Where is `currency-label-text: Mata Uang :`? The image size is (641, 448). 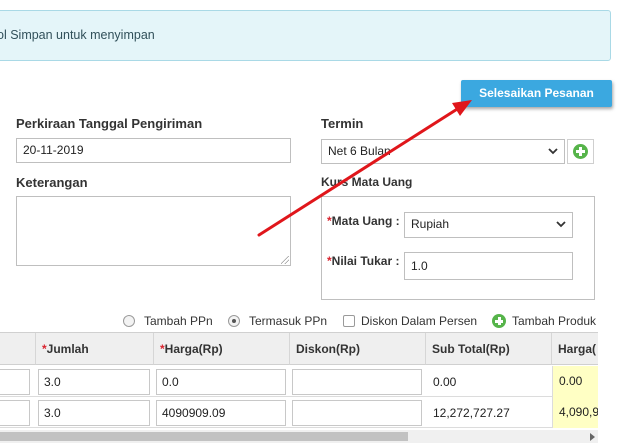 currency-label-text: Mata Uang : is located at coordinates (365, 221).